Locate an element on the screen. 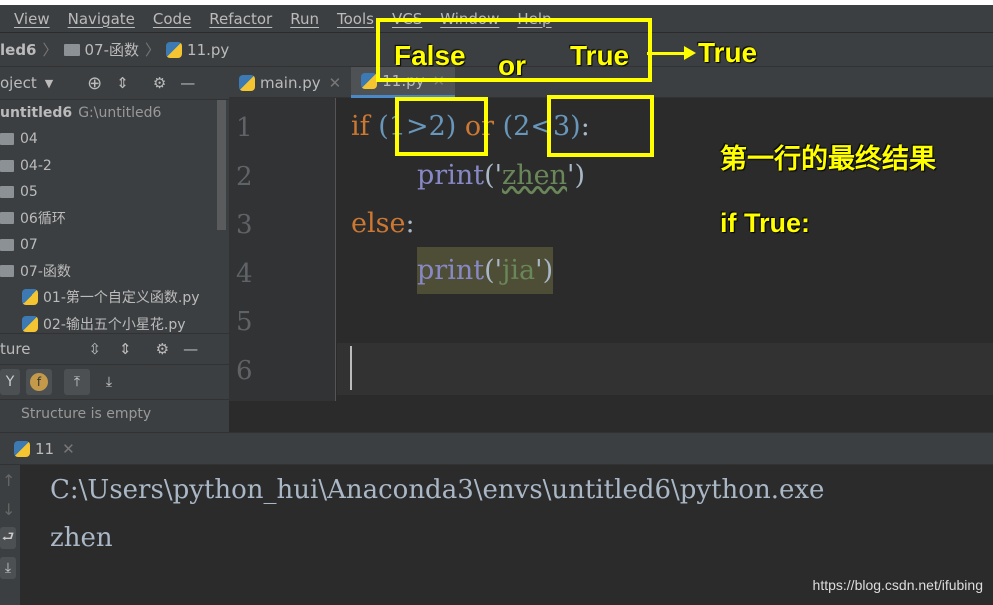 The image size is (993, 605). tree-item-label: 02-输出五个小星花.py is located at coordinates (114, 324).